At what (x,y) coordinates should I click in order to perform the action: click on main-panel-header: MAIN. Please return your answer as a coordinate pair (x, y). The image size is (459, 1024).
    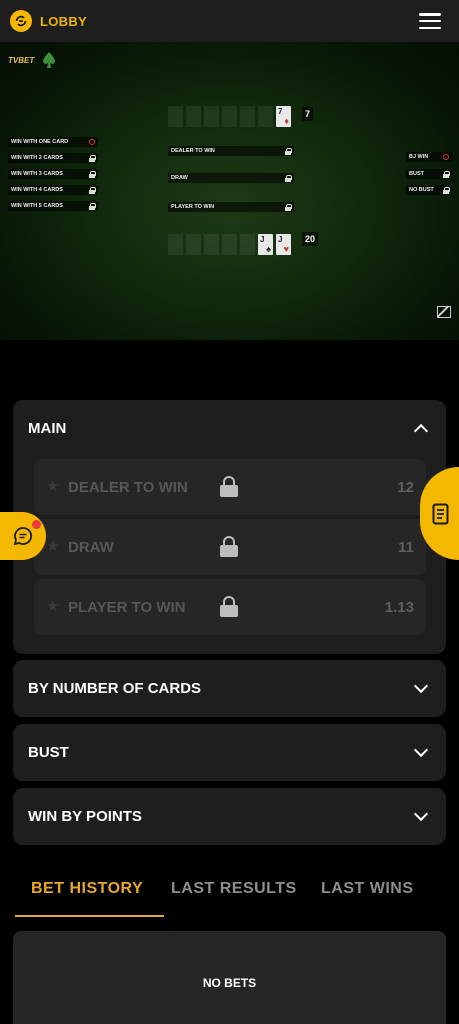
    Looking at the image, I should click on (229, 428).